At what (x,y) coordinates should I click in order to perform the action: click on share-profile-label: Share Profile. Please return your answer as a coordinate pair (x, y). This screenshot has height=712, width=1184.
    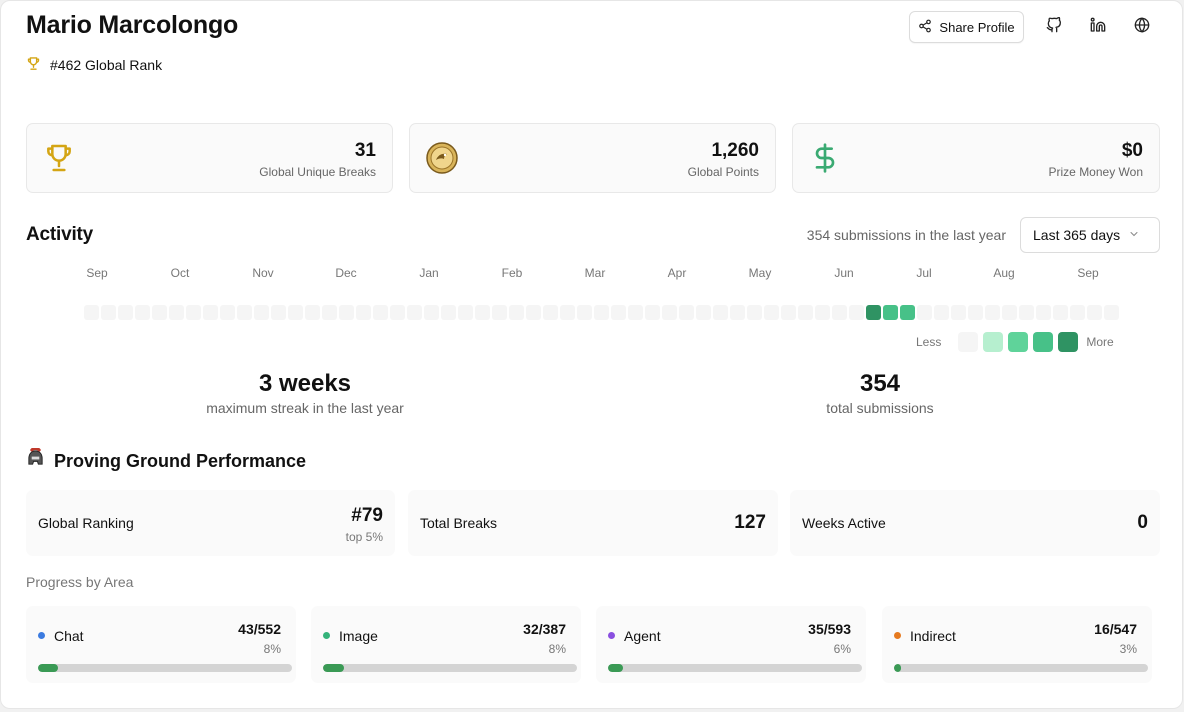
    Looking at the image, I should click on (977, 27).